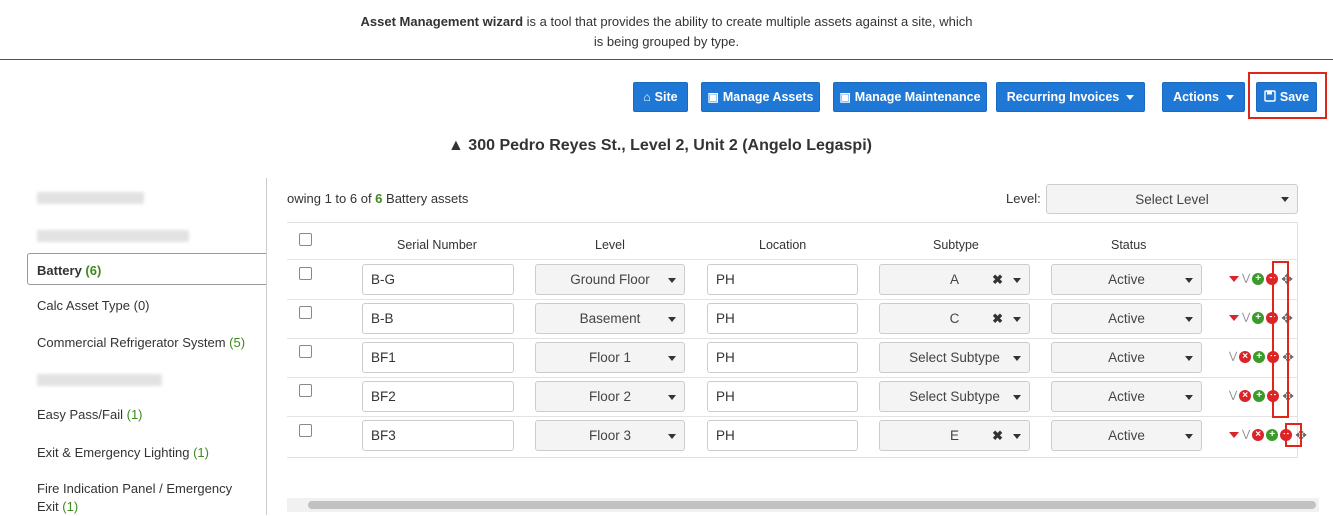 The height and width of the screenshot is (516, 1333). Describe the element at coordinates (954, 435) in the screenshot. I see `subtype-select: E ✖` at that location.